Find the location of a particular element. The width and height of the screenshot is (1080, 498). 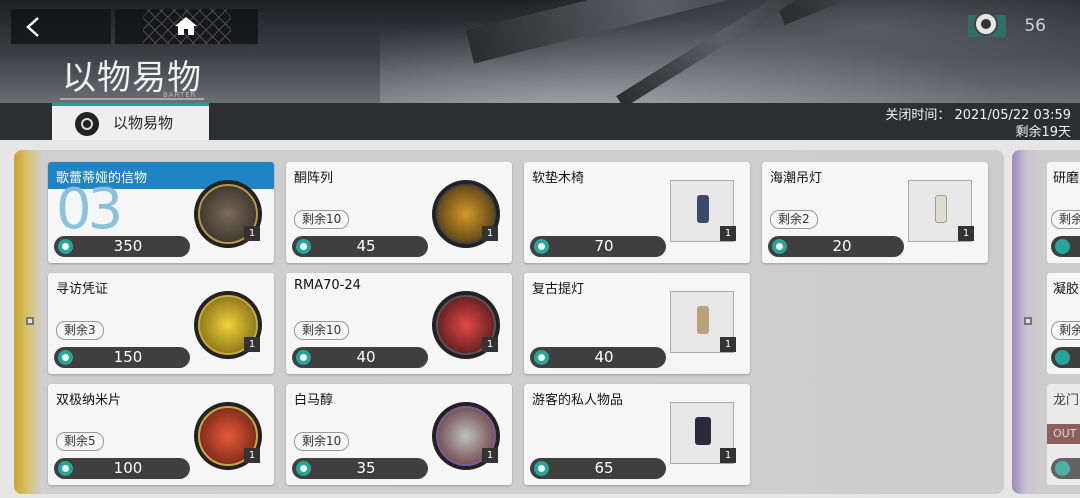

price-tag: 150 is located at coordinates (122, 357).